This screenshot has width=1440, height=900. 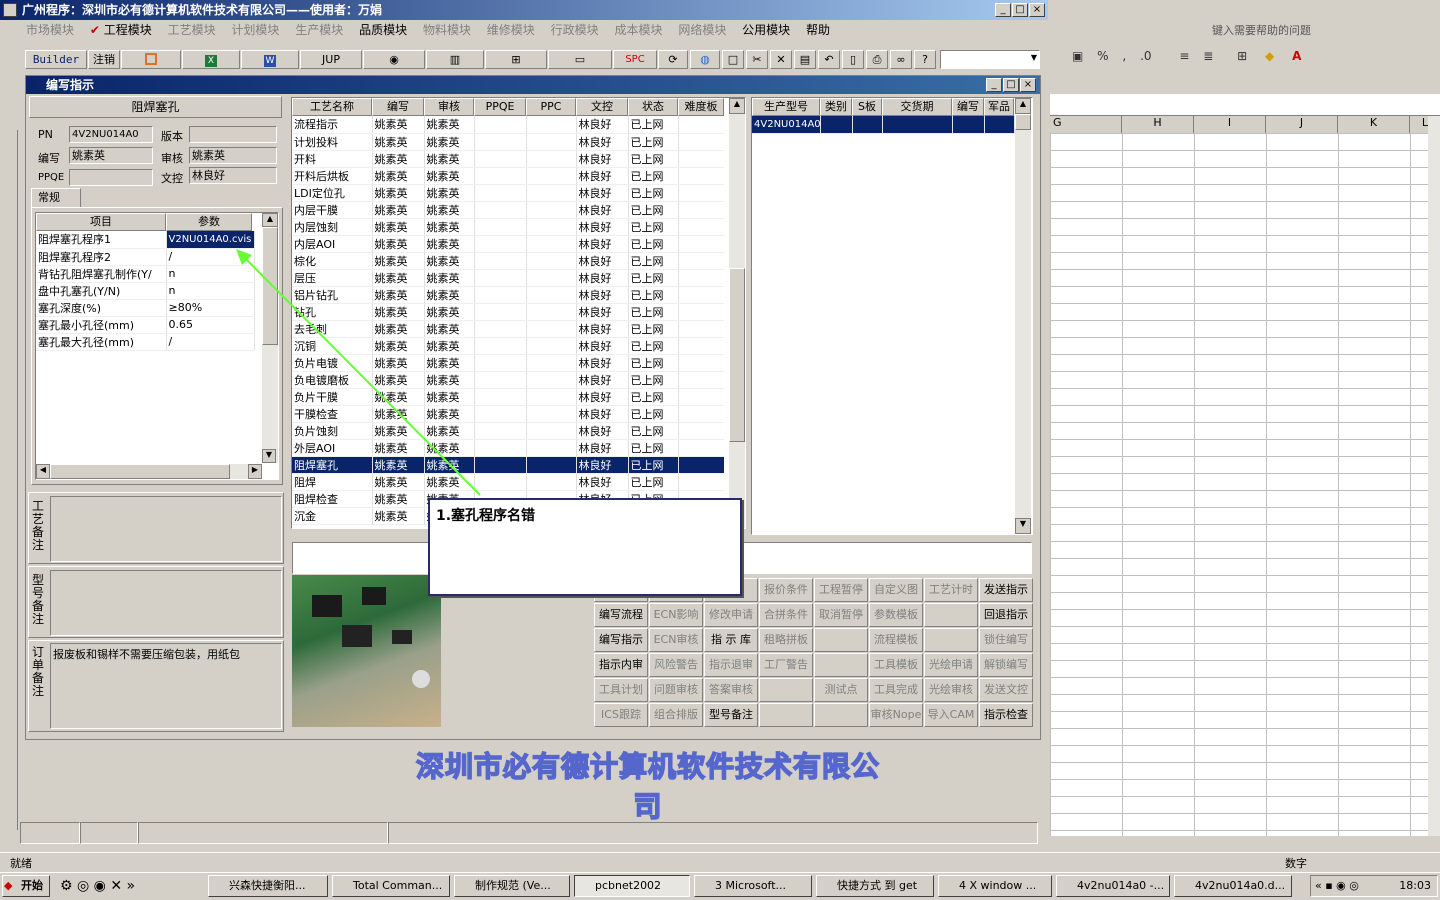 What do you see at coordinates (925, 59) in the screenshot?
I see `help-button: ?` at bounding box center [925, 59].